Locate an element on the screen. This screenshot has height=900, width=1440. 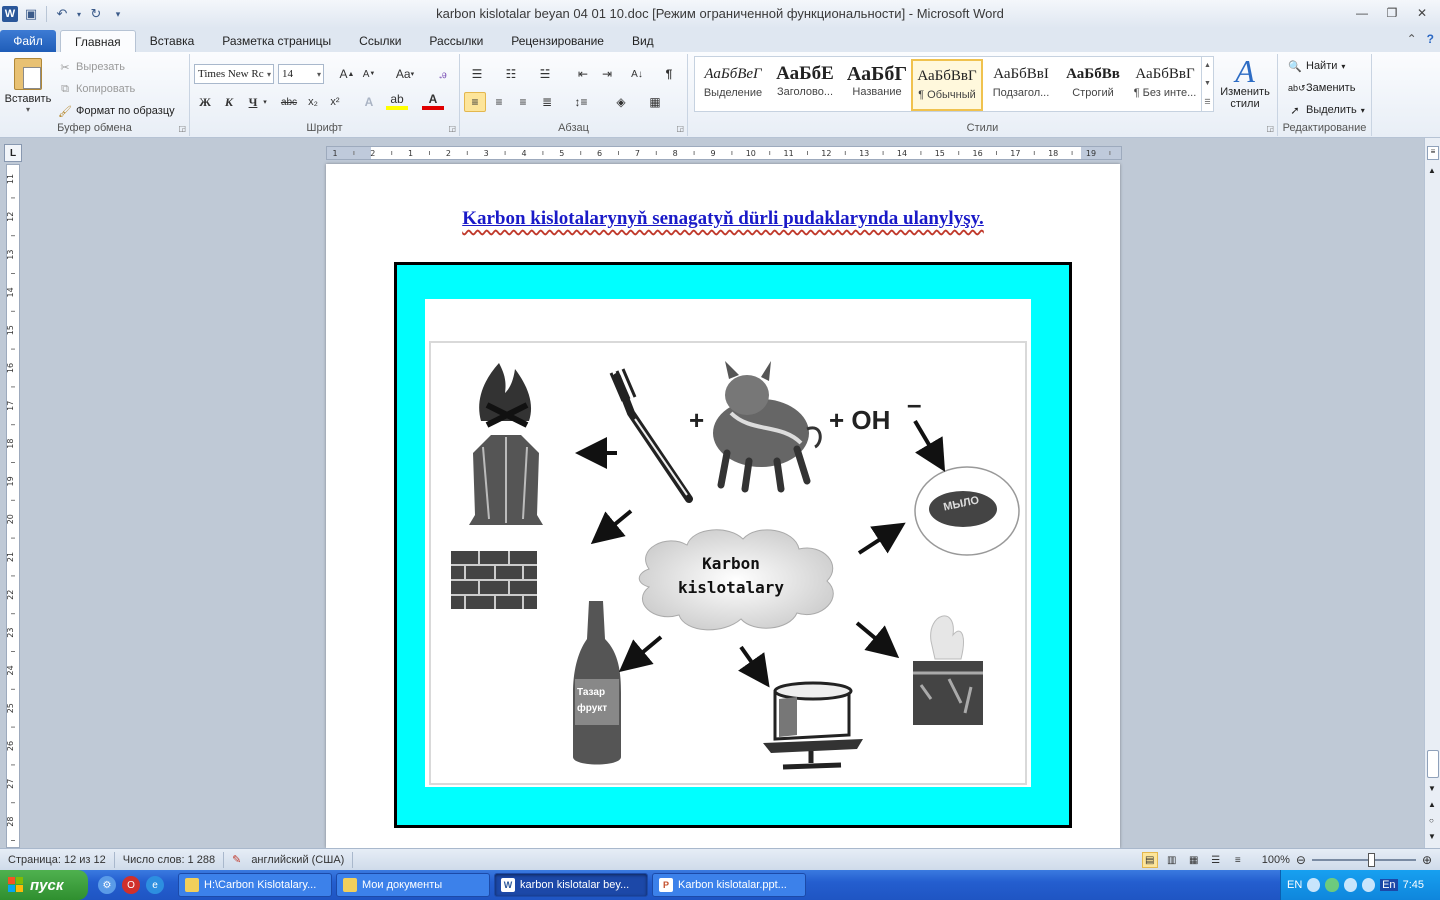
print-layout-view-icon: ▤ is located at coordinates (1149, 860).